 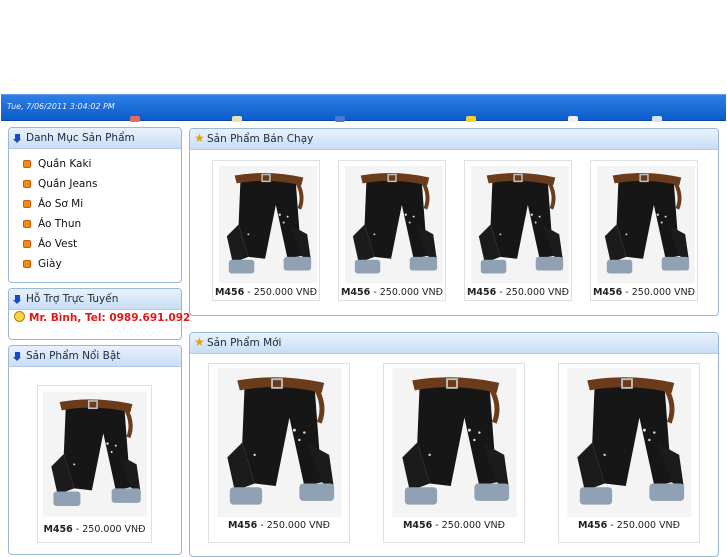 I want to click on category-label: Quần Kaki, so click(x=64, y=164).